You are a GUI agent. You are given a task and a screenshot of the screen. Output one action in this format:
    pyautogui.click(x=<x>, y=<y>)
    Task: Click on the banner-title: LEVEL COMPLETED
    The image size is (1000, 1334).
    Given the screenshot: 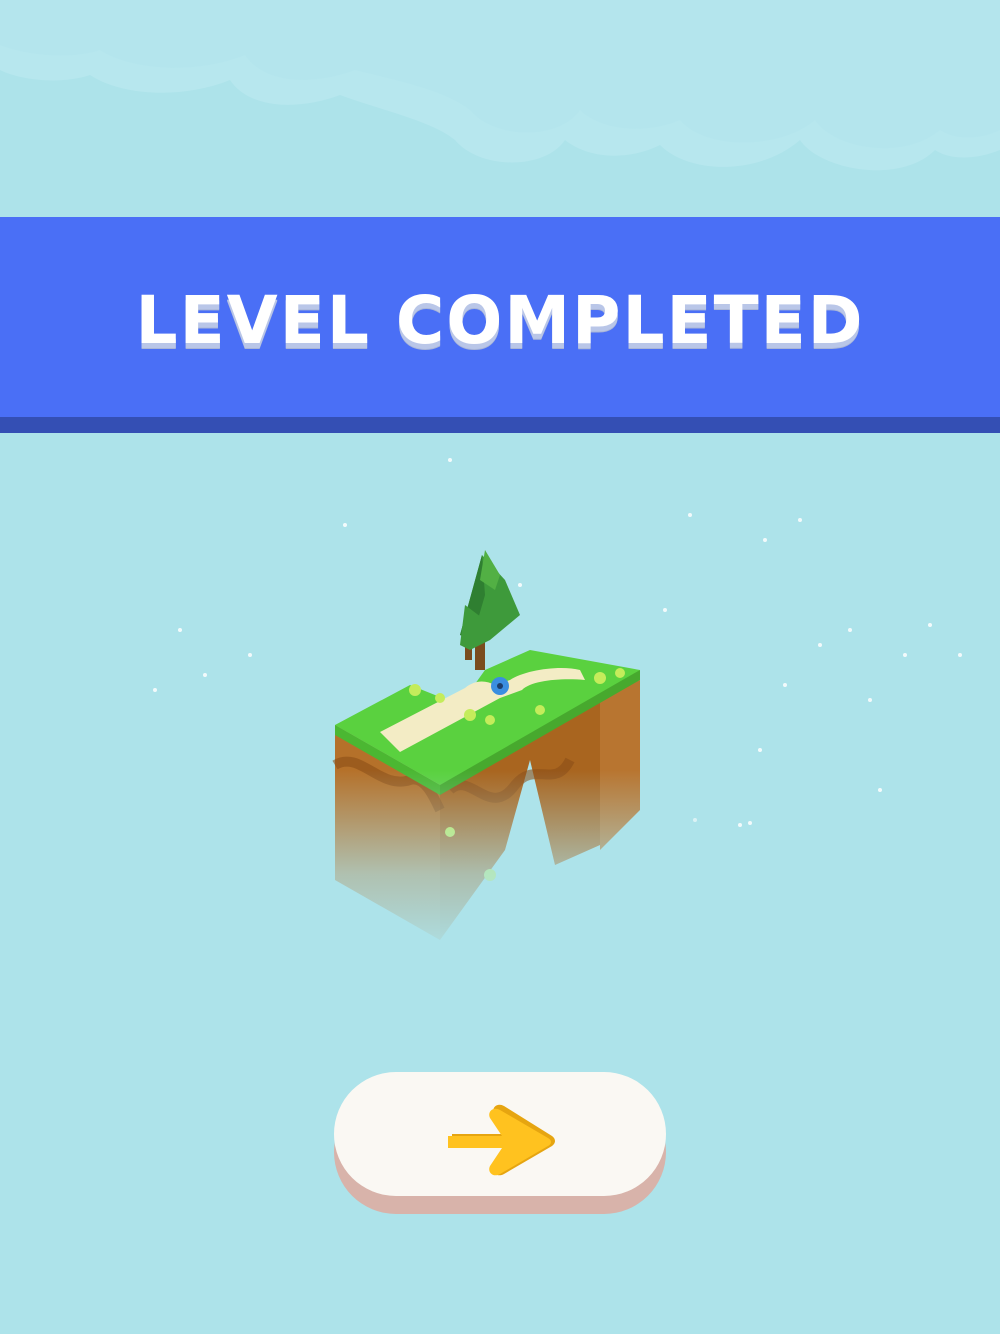 What is the action you would take?
    pyautogui.click(x=500, y=320)
    